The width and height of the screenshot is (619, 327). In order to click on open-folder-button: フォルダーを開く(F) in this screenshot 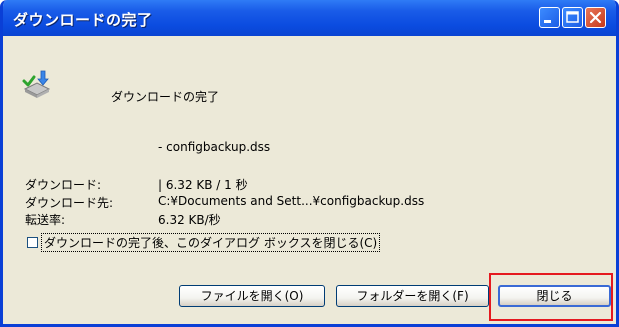, I will do `click(412, 296)`.